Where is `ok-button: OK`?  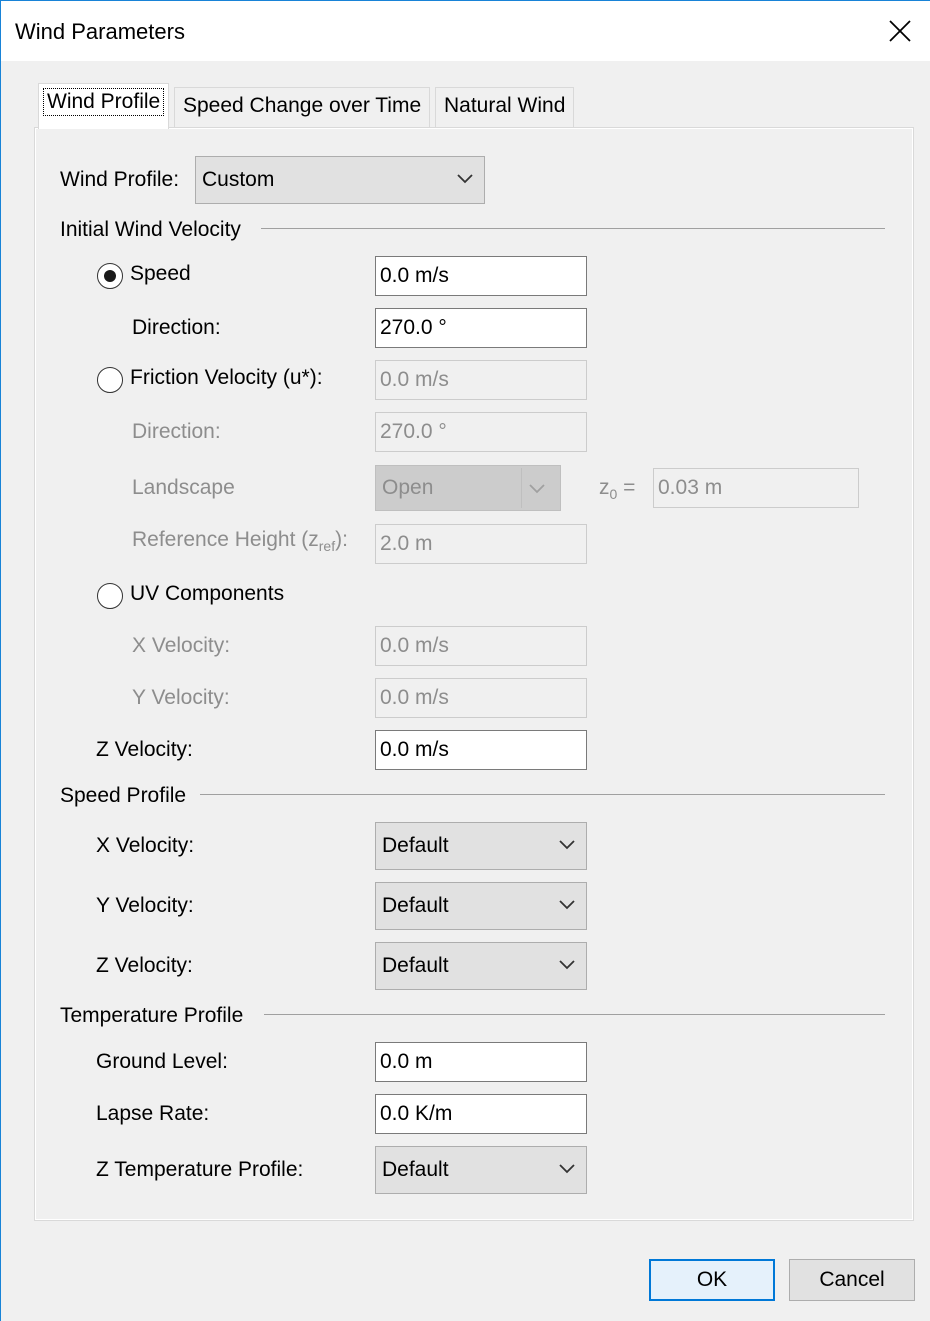 ok-button: OK is located at coordinates (712, 1280).